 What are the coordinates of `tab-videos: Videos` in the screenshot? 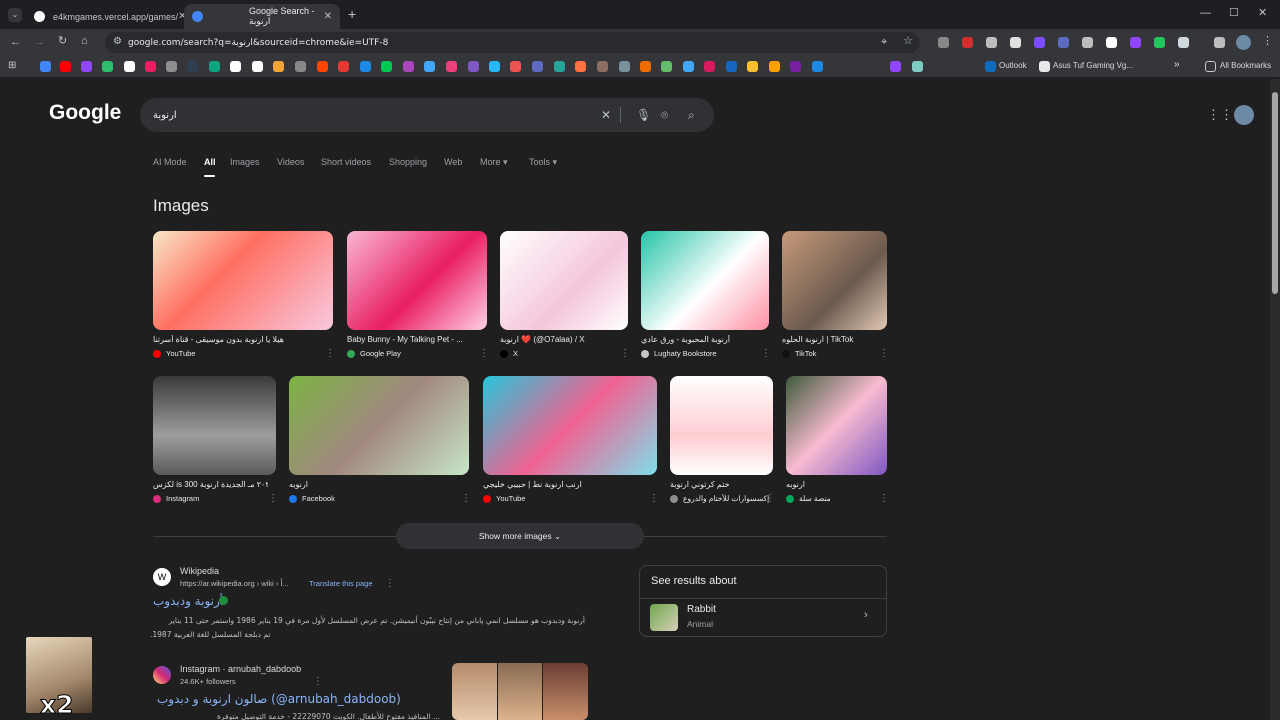 It's located at (290, 162).